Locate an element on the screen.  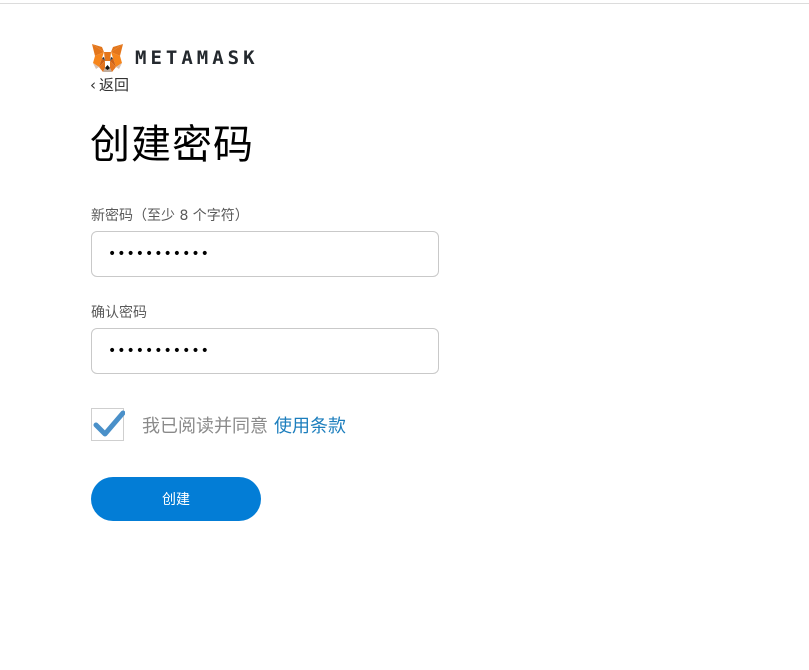
checkmark-icon is located at coordinates (109, 423).